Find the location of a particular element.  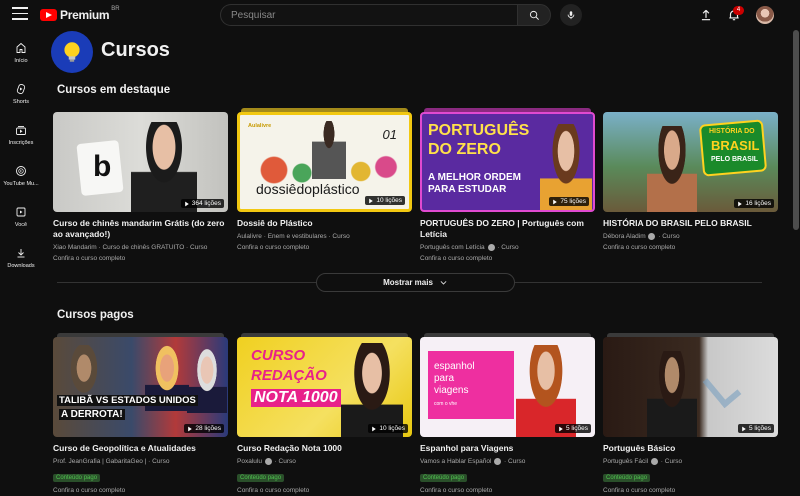

sidebar-item-shorts: Shorts is located at coordinates (21, 100).